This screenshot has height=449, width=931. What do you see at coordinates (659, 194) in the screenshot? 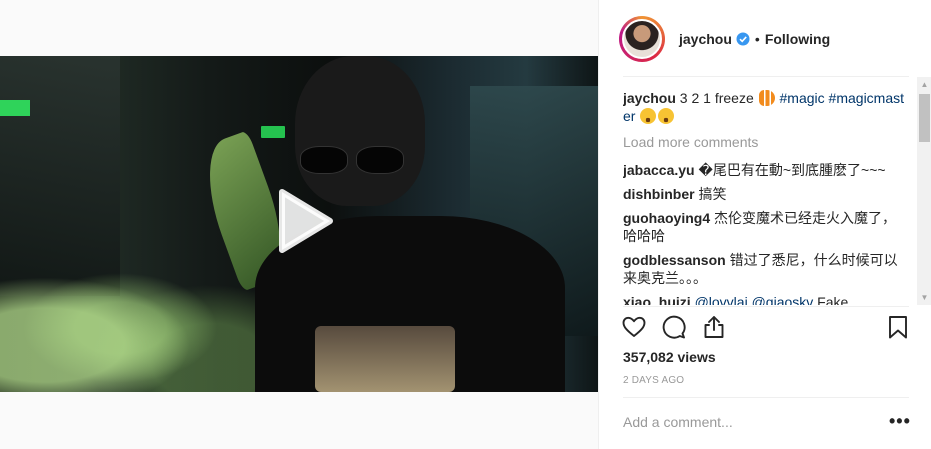
I see `comment-username: dishbinber` at bounding box center [659, 194].